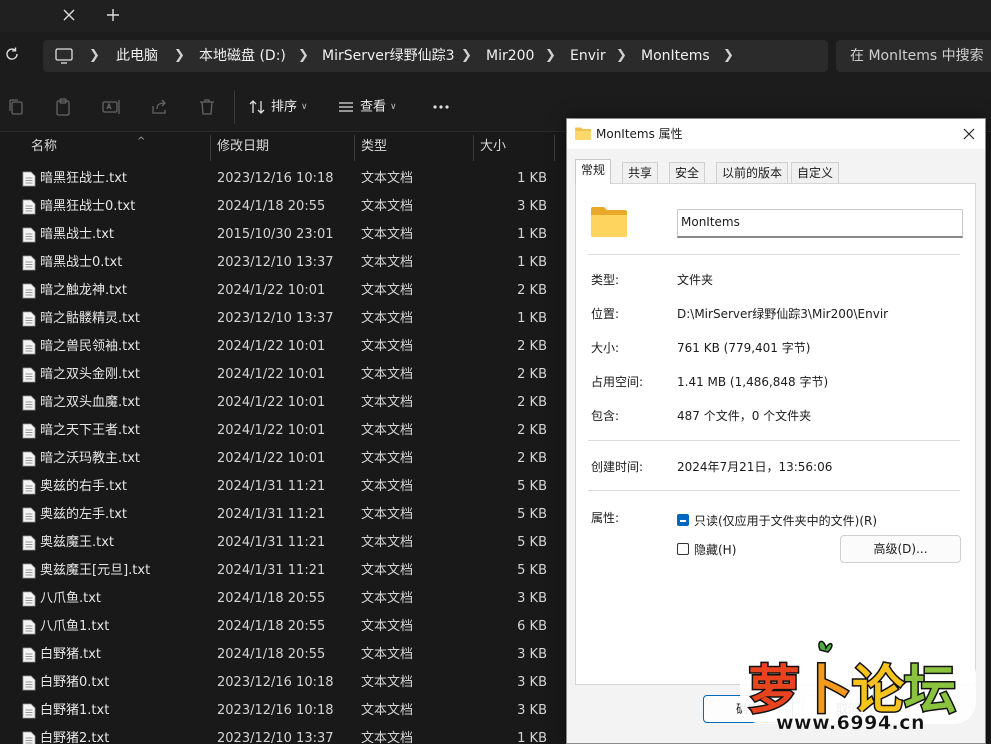 This screenshot has height=744, width=991. I want to click on sort-button: 排序 ∨, so click(278, 107).